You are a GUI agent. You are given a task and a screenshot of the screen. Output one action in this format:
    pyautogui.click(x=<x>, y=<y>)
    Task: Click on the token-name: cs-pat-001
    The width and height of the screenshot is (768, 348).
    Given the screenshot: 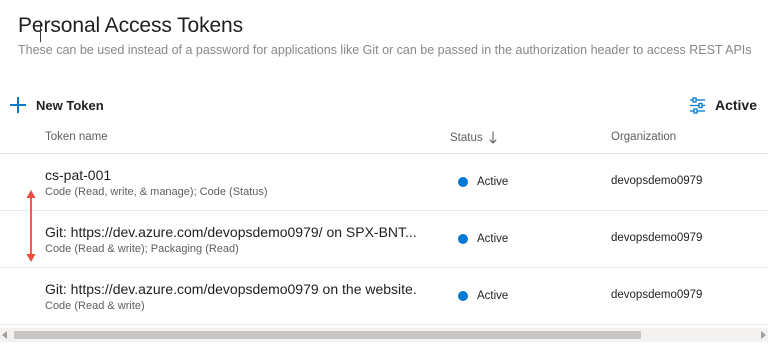 What is the action you would take?
    pyautogui.click(x=245, y=175)
    